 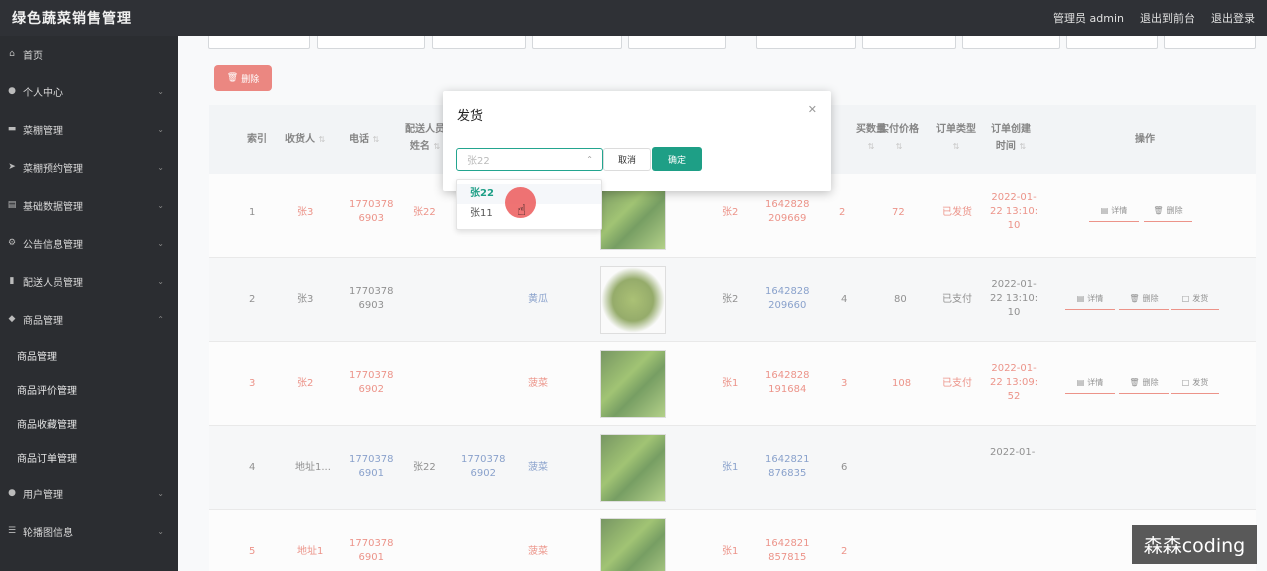 I want to click on sidebar-item-home: ⌂ 首页, so click(x=89, y=54).